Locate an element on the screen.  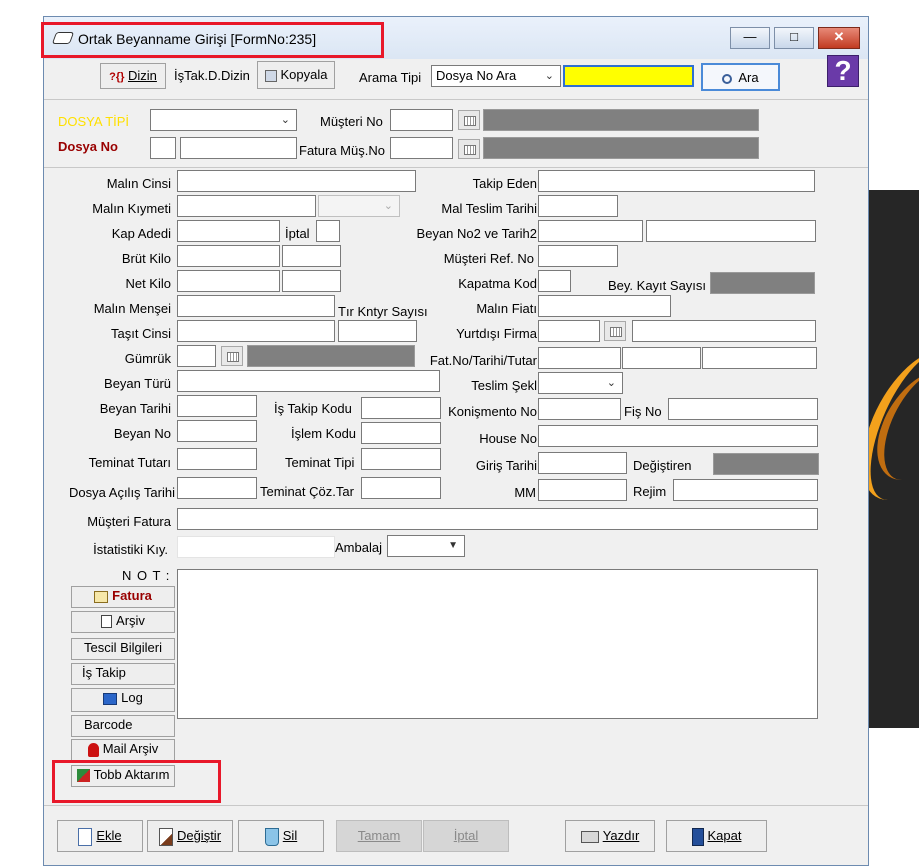
malin-mensei-field is located at coordinates (256, 306).